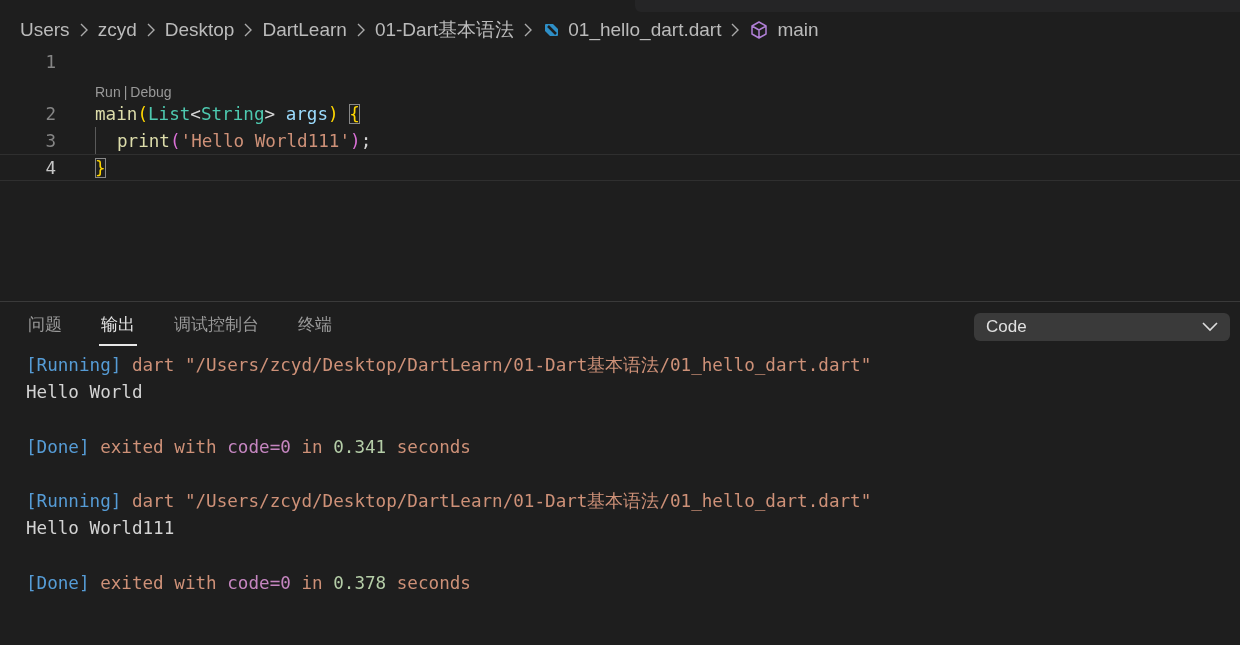 This screenshot has width=1240, height=645. What do you see at coordinates (244, 140) in the screenshot?
I see `code-line: print('Hello World111');` at bounding box center [244, 140].